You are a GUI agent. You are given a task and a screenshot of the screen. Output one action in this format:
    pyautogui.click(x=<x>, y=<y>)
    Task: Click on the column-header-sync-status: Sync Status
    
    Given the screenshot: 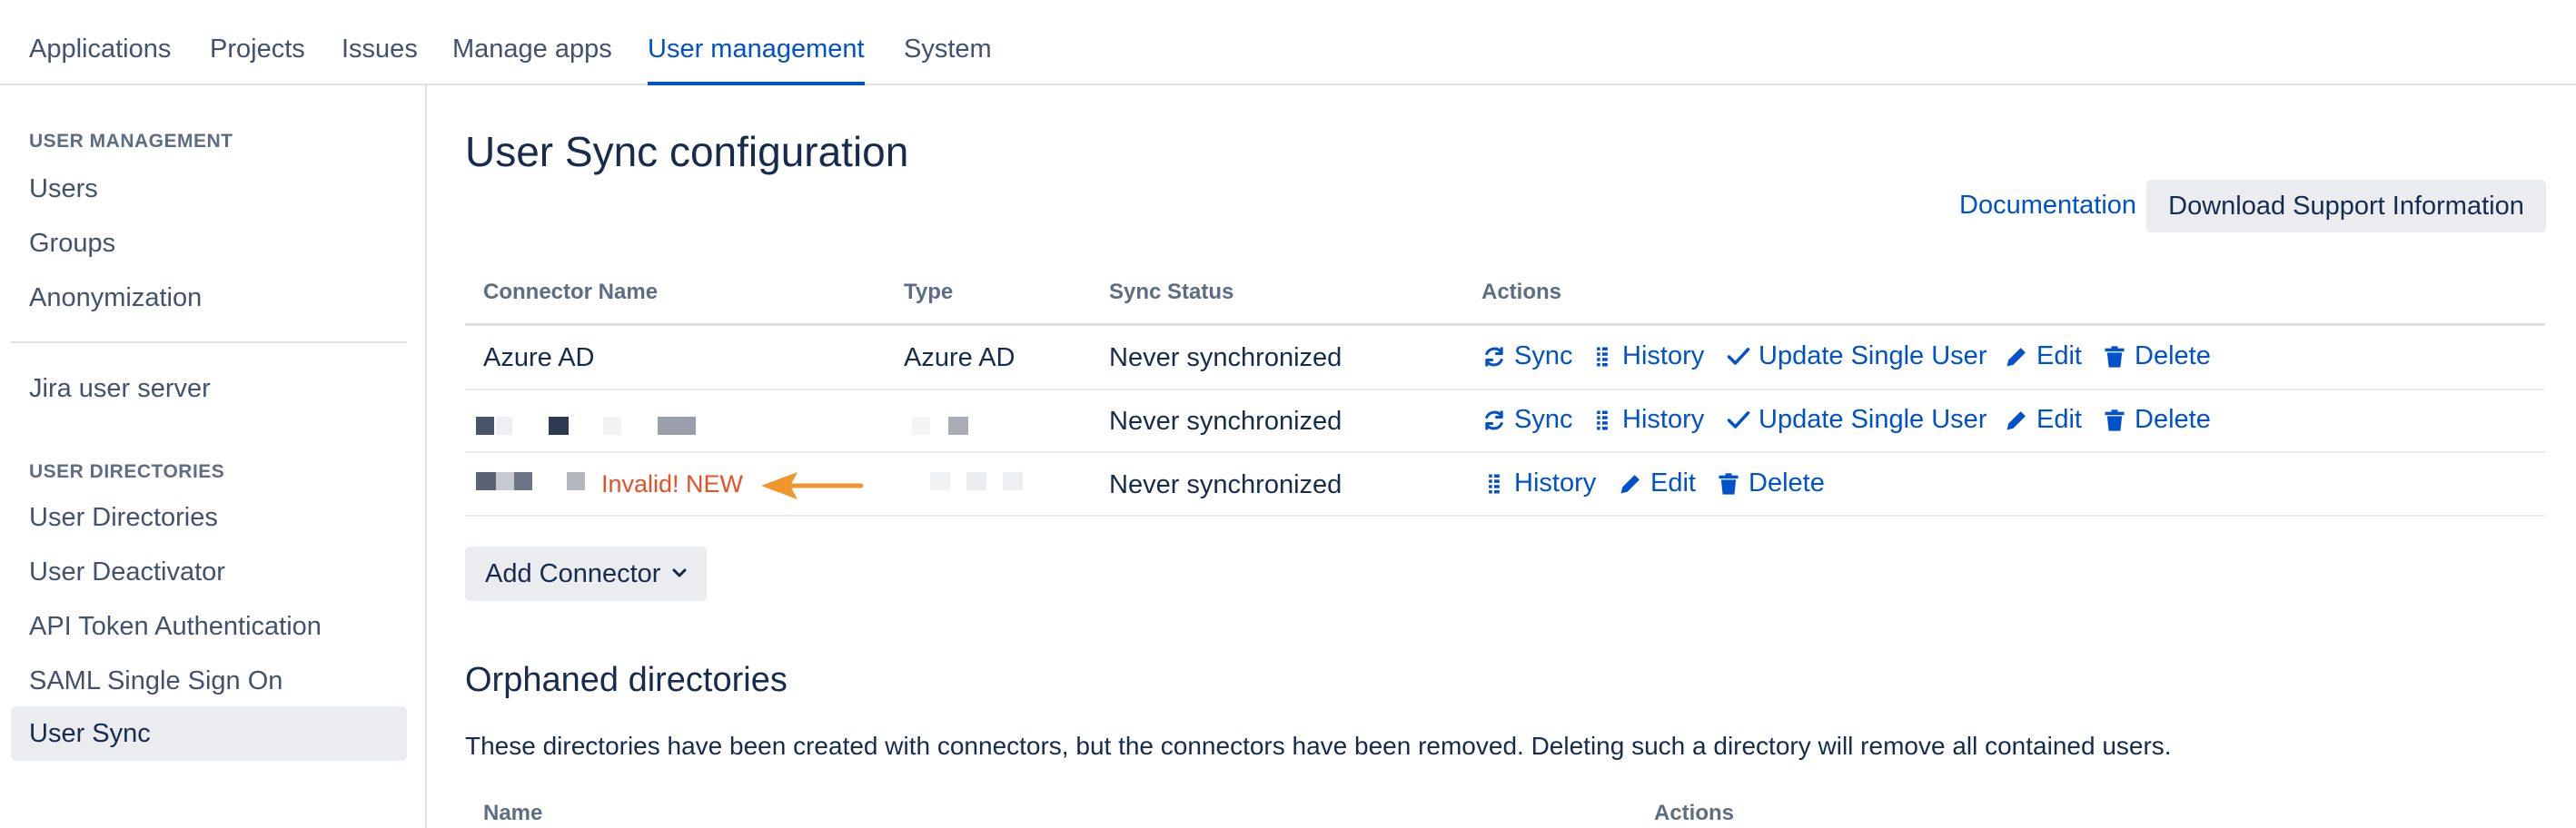 What is the action you would take?
    pyautogui.click(x=1171, y=292)
    